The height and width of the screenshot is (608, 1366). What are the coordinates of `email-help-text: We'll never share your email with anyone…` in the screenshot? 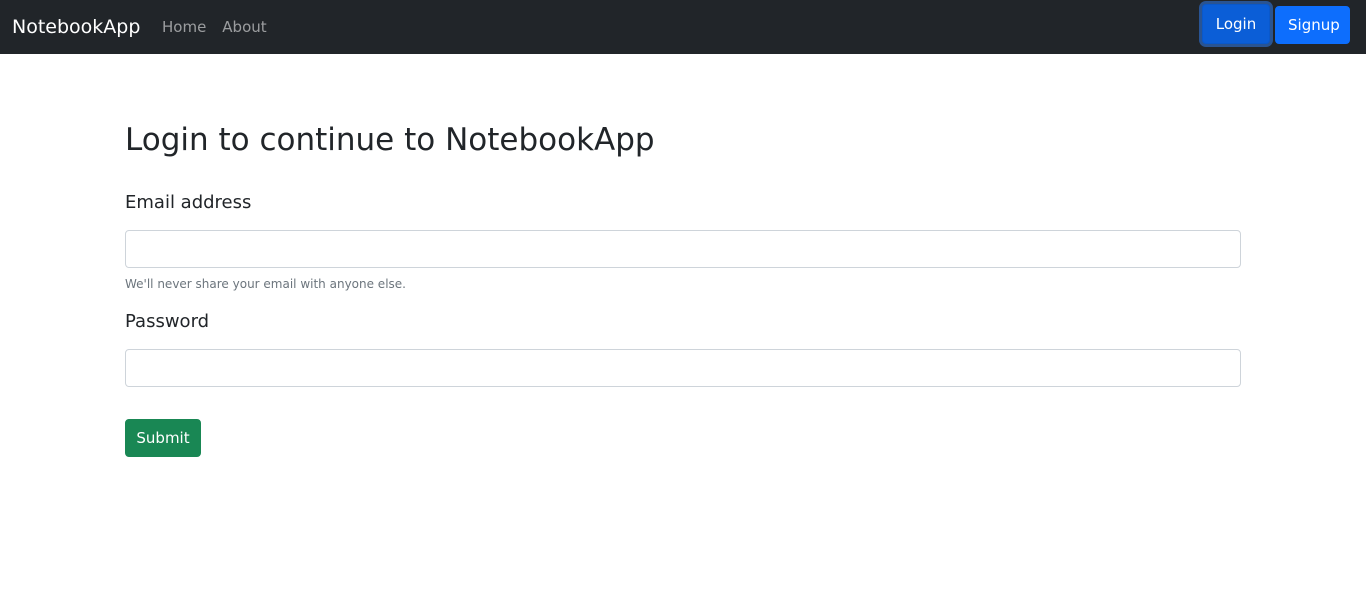 It's located at (265, 284).